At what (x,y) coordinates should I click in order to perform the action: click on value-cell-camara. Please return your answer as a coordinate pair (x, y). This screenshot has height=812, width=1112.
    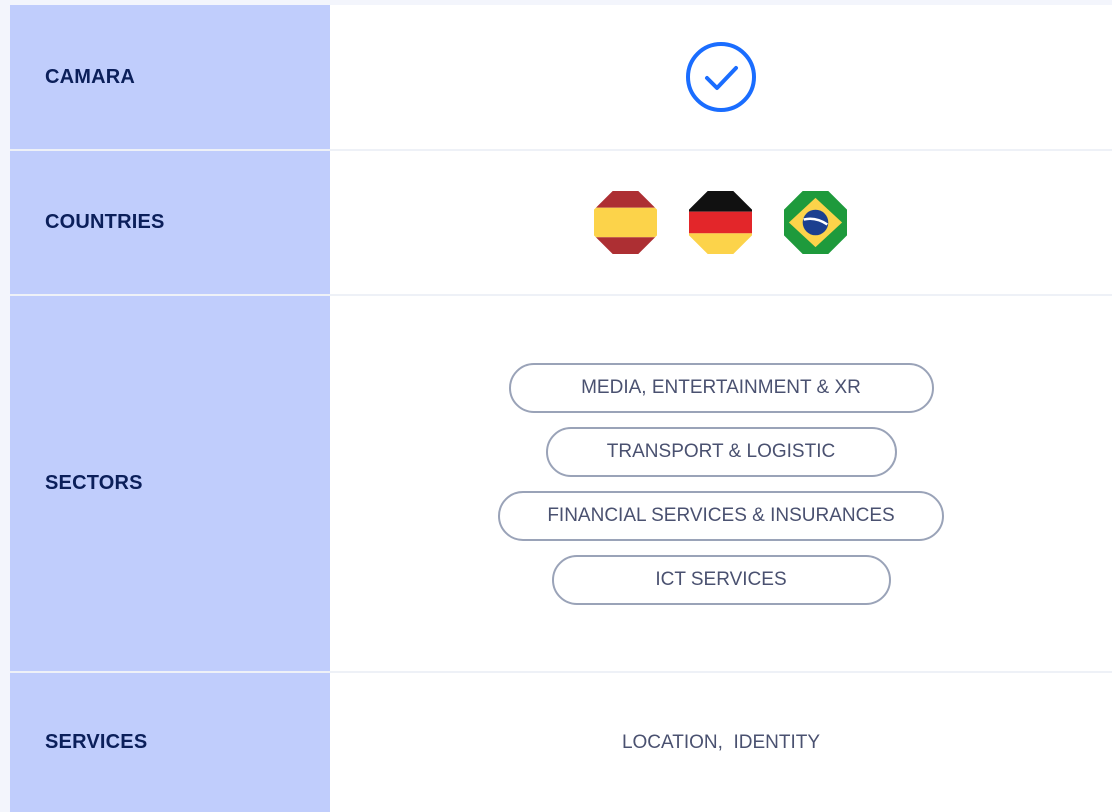
    Looking at the image, I should click on (721, 77).